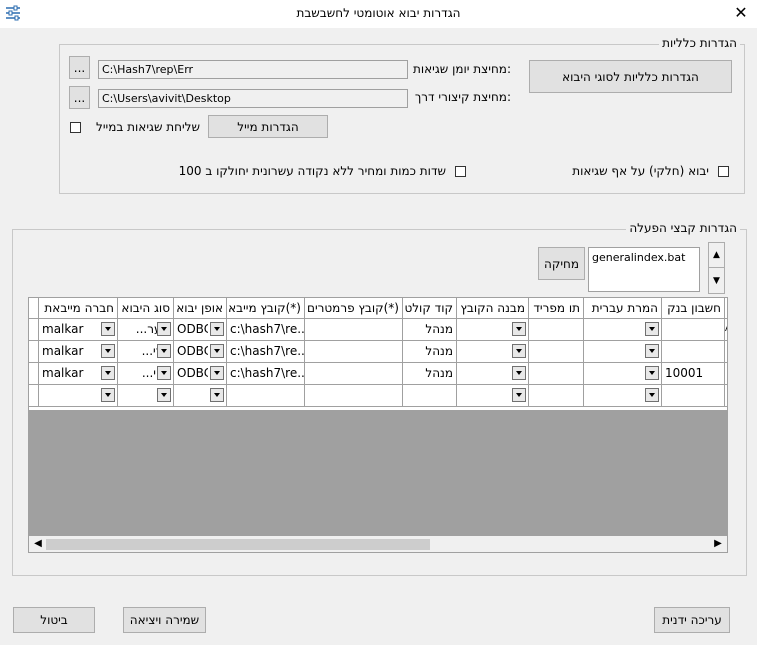 The width and height of the screenshot is (757, 645). Describe the element at coordinates (200, 308) in the screenshot. I see `column-header-import-method: אופן יבוא` at that location.